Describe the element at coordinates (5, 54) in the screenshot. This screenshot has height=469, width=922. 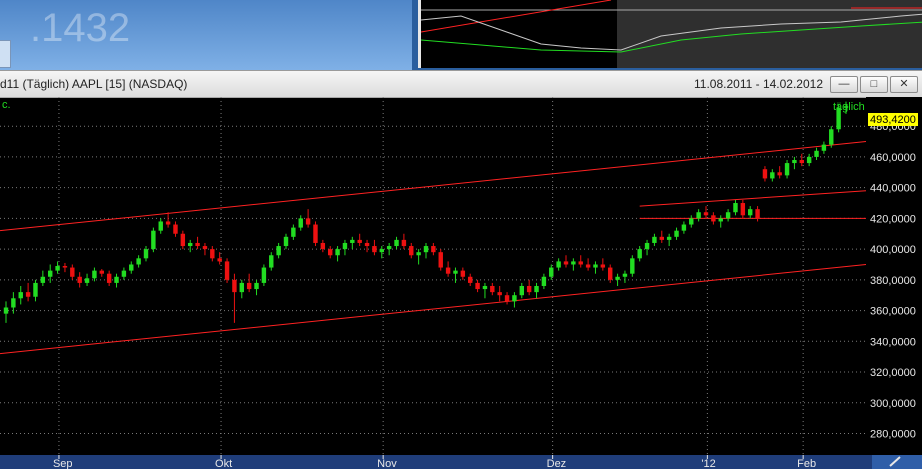
I see `panel-side-button` at that location.